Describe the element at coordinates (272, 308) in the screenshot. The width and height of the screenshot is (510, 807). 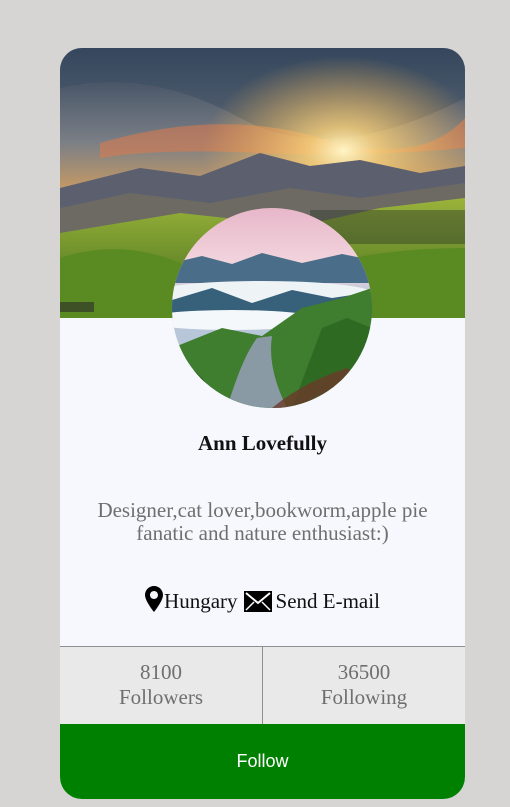
I see `avatar` at that location.